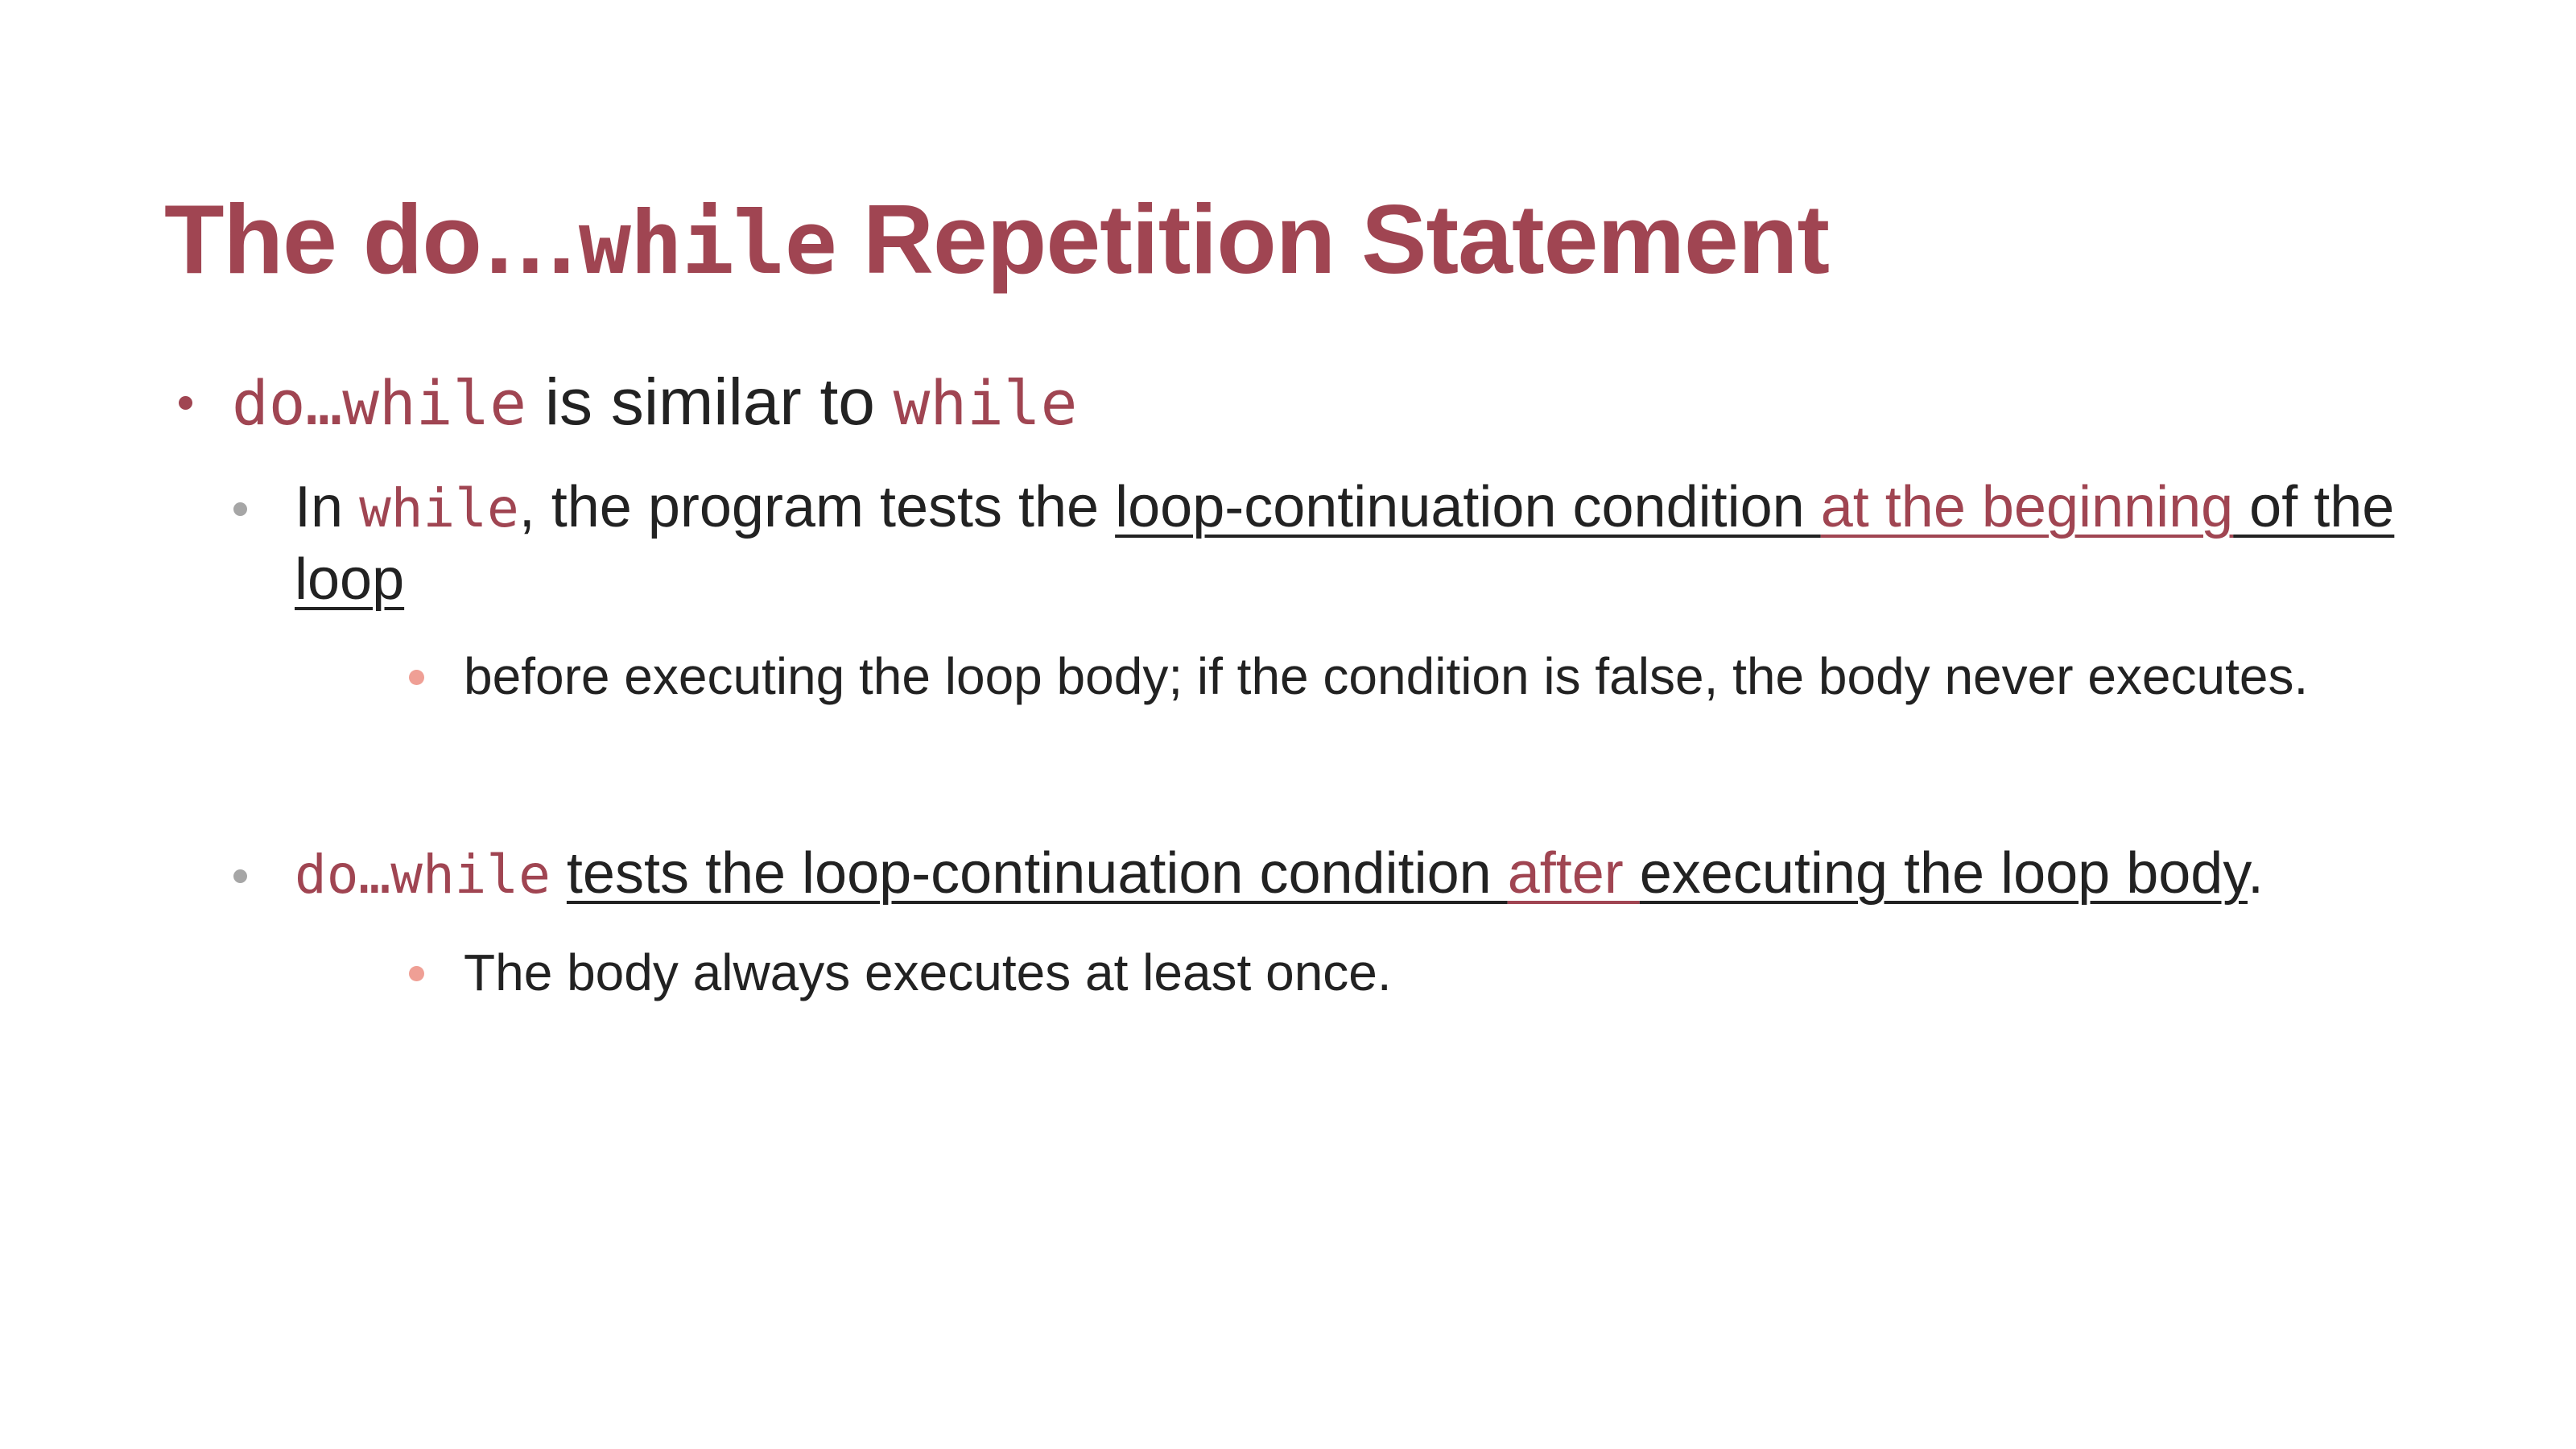  What do you see at coordinates (1573, 873) in the screenshot?
I see `underlined-after: after` at bounding box center [1573, 873].